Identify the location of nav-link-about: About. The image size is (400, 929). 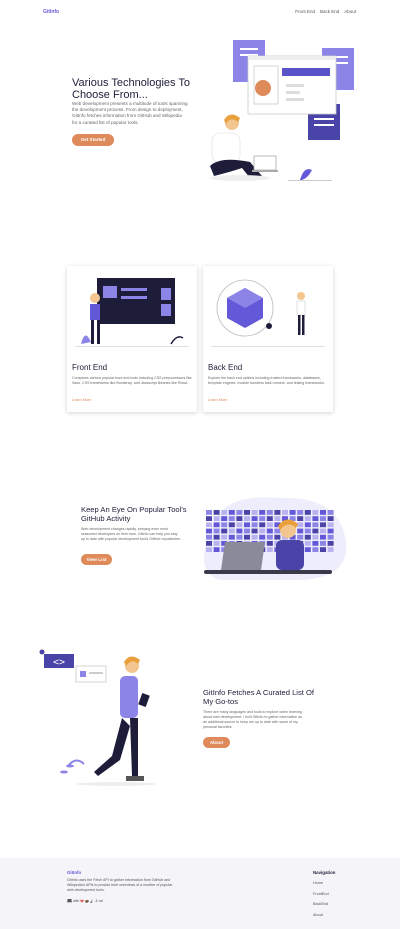
(350, 11).